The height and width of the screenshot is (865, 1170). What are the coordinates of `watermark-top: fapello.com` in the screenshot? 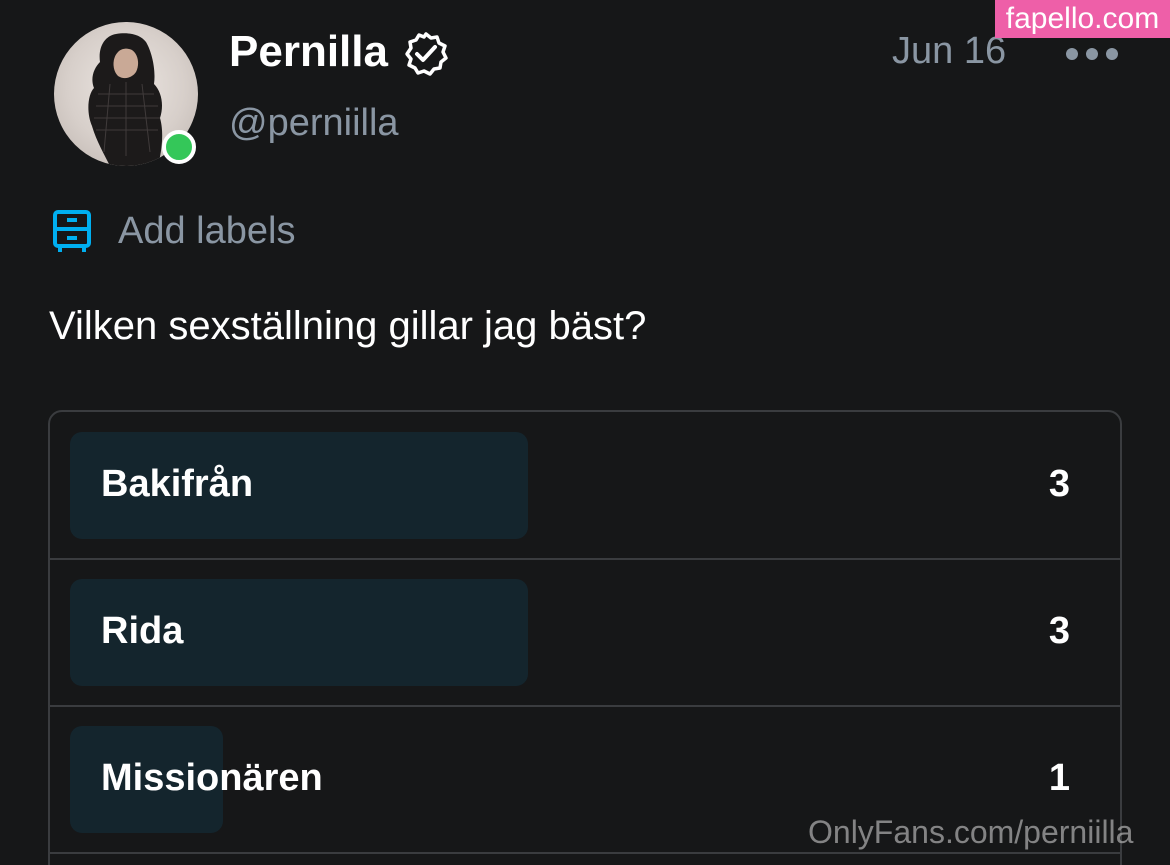 It's located at (1082, 19).